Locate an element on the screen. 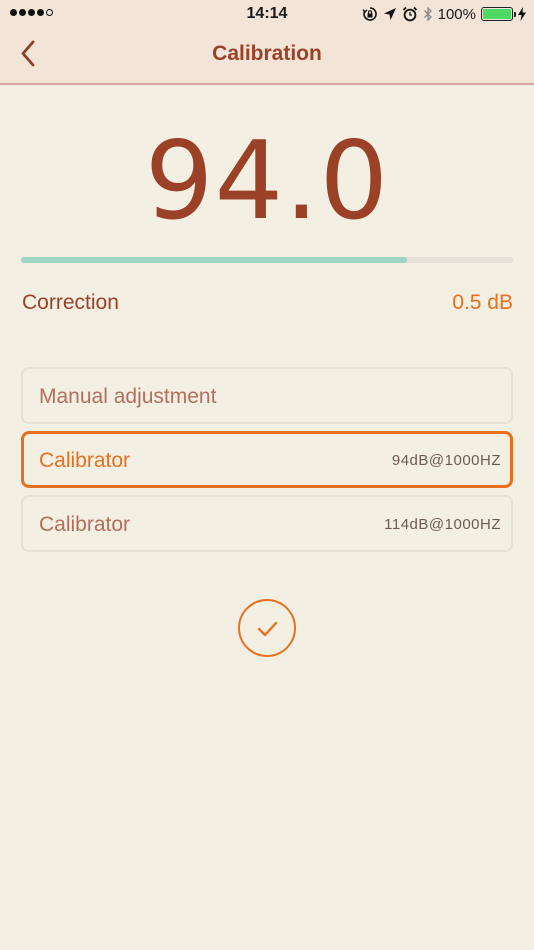  level-progress-fill is located at coordinates (214, 260).